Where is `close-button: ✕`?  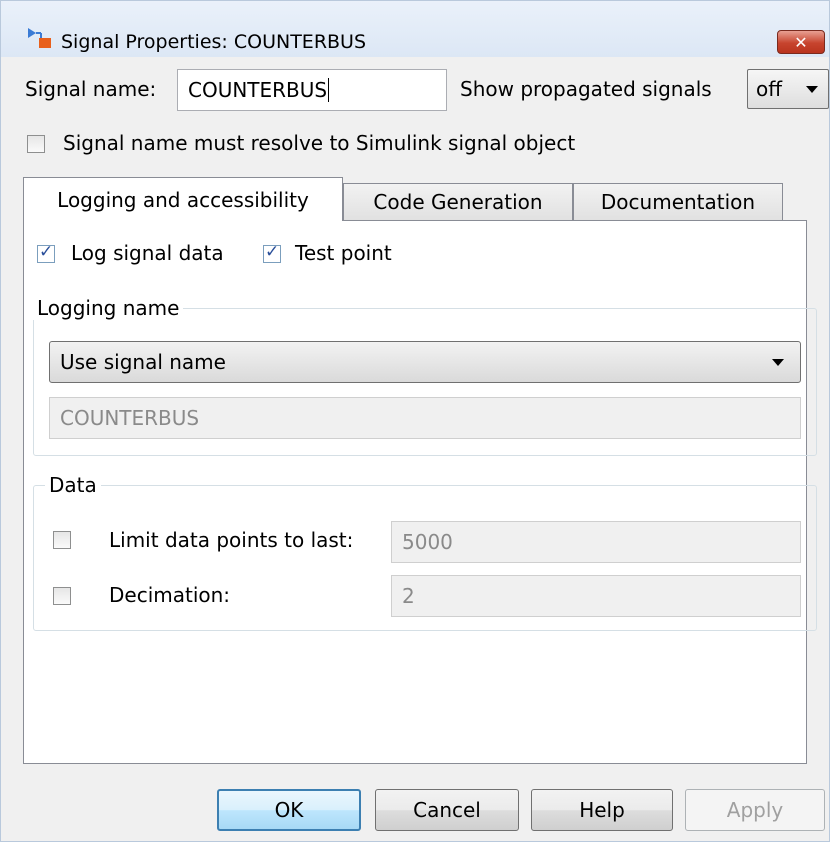
close-button: ✕ is located at coordinates (801, 42).